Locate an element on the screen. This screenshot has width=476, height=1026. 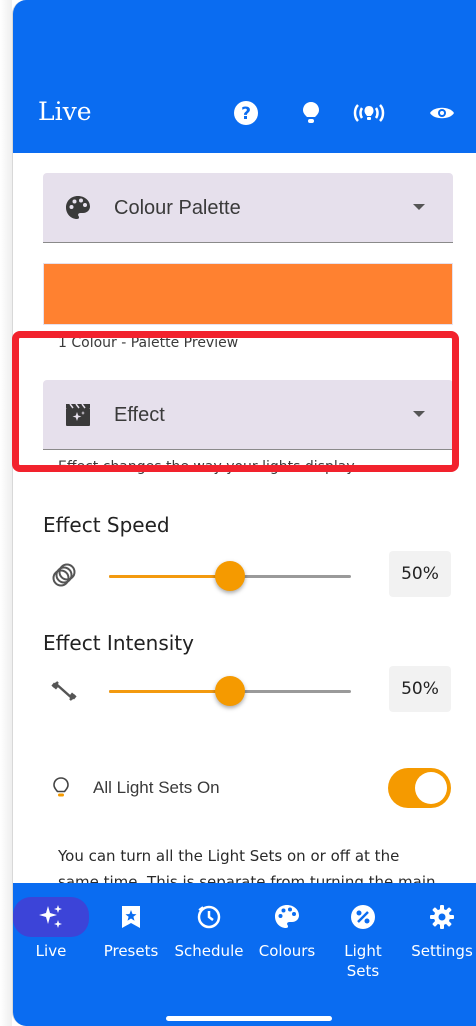
colour-palette-label: Colour Palette is located at coordinates (177, 208).